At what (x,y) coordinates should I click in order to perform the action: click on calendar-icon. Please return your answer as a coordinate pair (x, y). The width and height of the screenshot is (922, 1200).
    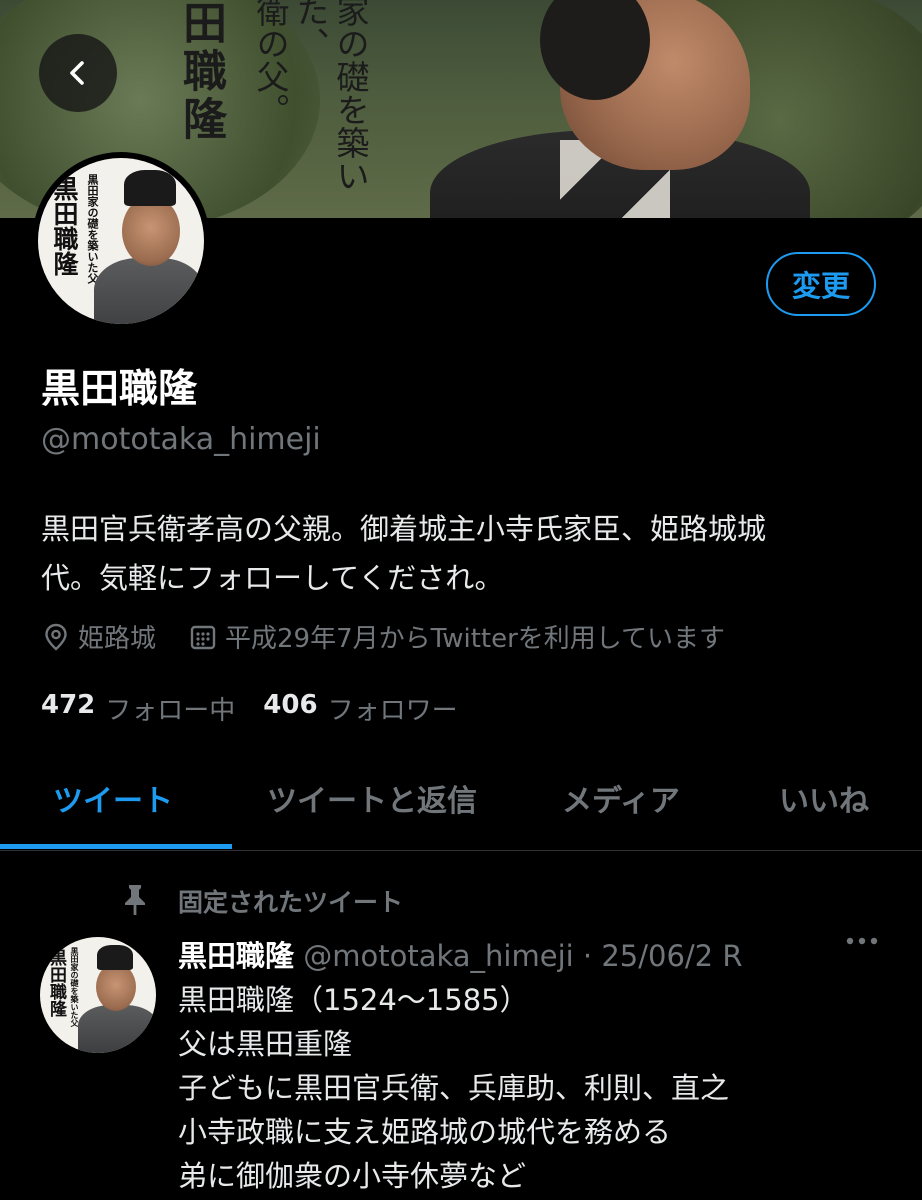
    Looking at the image, I should click on (203, 637).